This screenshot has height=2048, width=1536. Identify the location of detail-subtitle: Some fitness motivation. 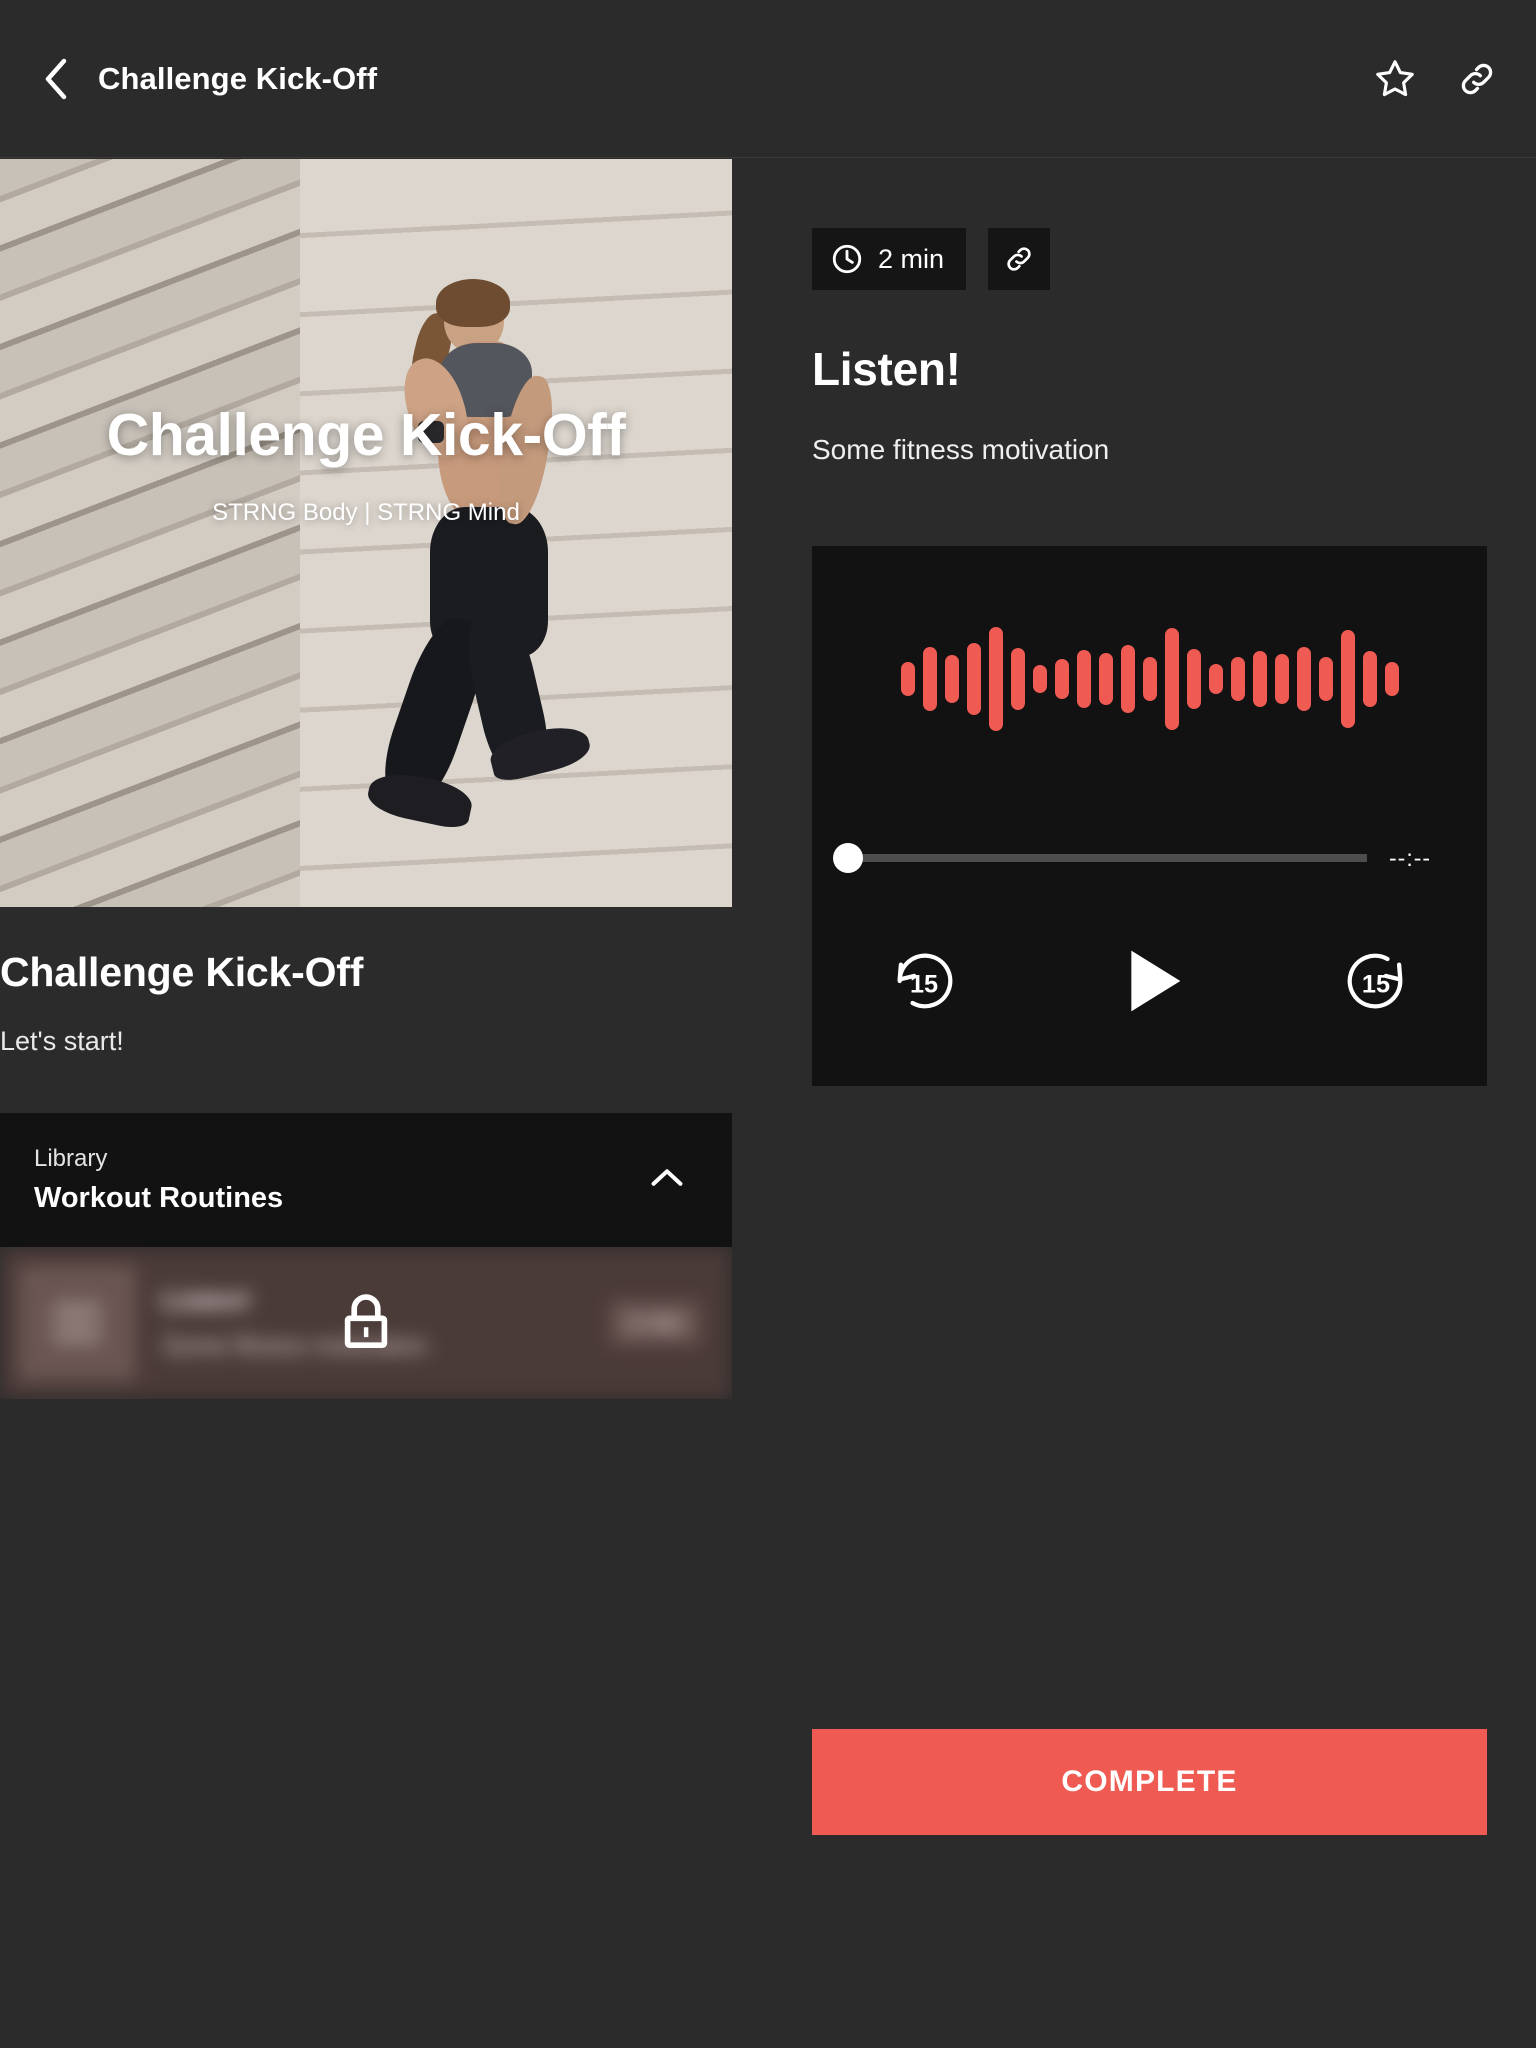
(961, 449).